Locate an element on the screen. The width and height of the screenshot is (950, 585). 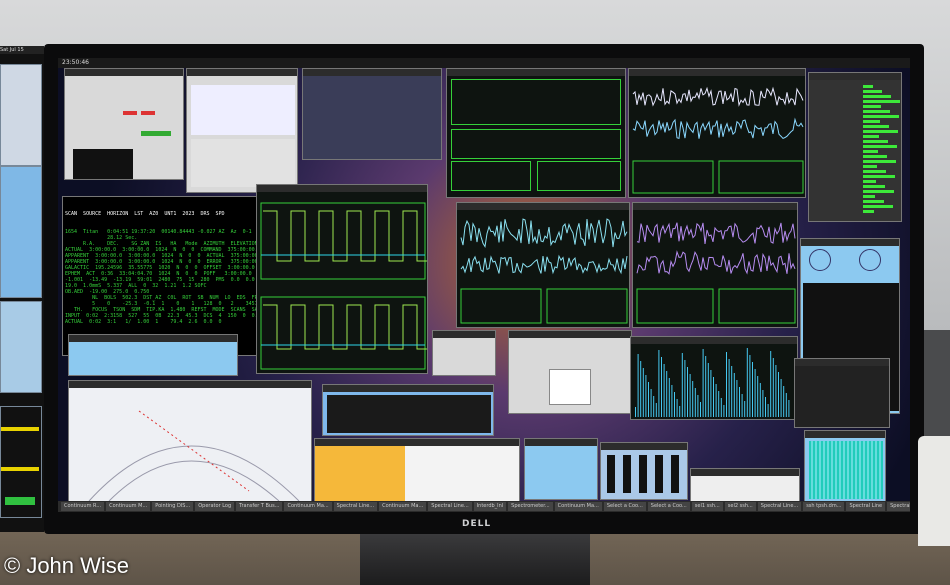
weight-window is located at coordinates (408, 410).